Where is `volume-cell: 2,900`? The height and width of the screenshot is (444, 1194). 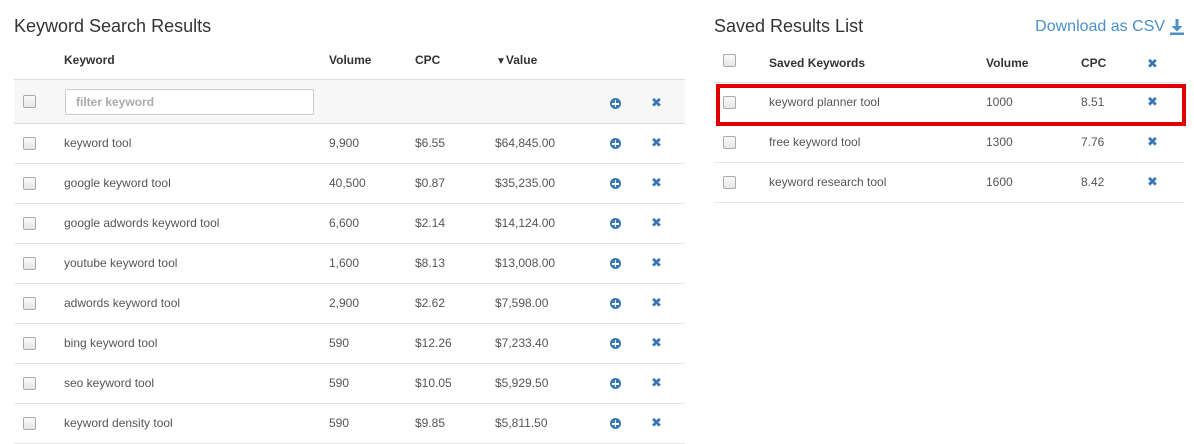 volume-cell: 2,900 is located at coordinates (344, 303).